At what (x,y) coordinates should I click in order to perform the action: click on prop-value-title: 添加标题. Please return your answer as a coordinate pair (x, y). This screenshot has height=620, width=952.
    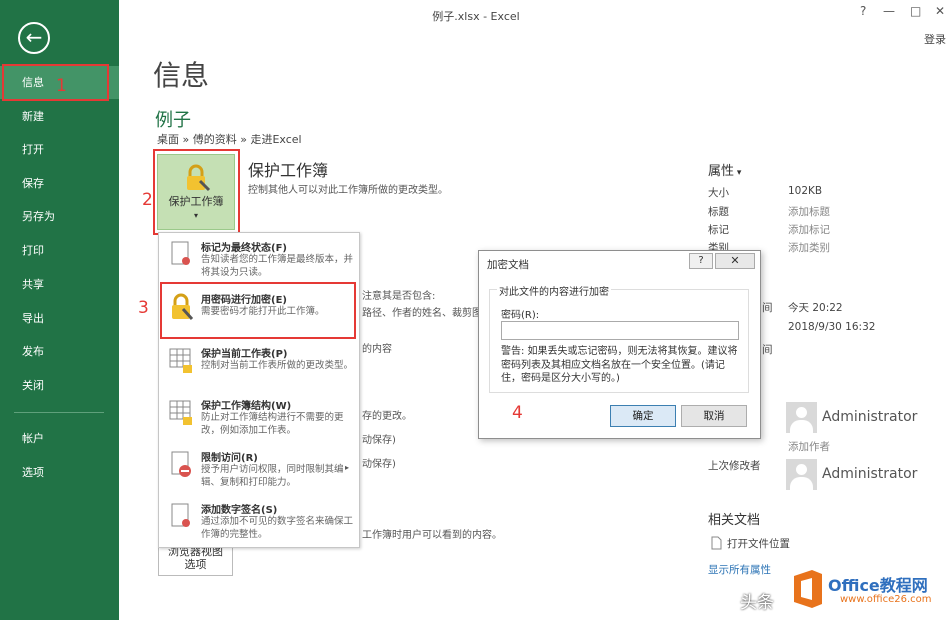
    Looking at the image, I should click on (809, 211).